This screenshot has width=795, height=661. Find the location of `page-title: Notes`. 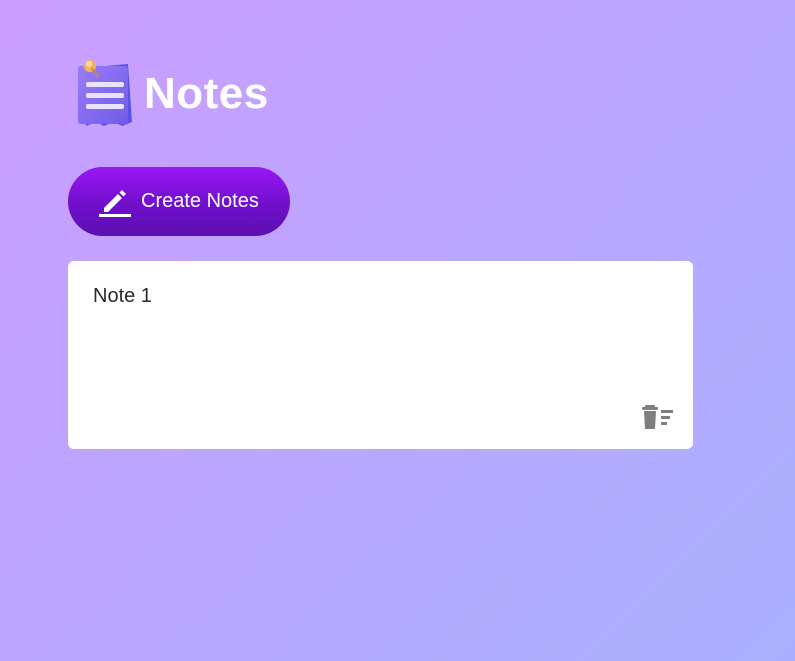

page-title: Notes is located at coordinates (206, 93).